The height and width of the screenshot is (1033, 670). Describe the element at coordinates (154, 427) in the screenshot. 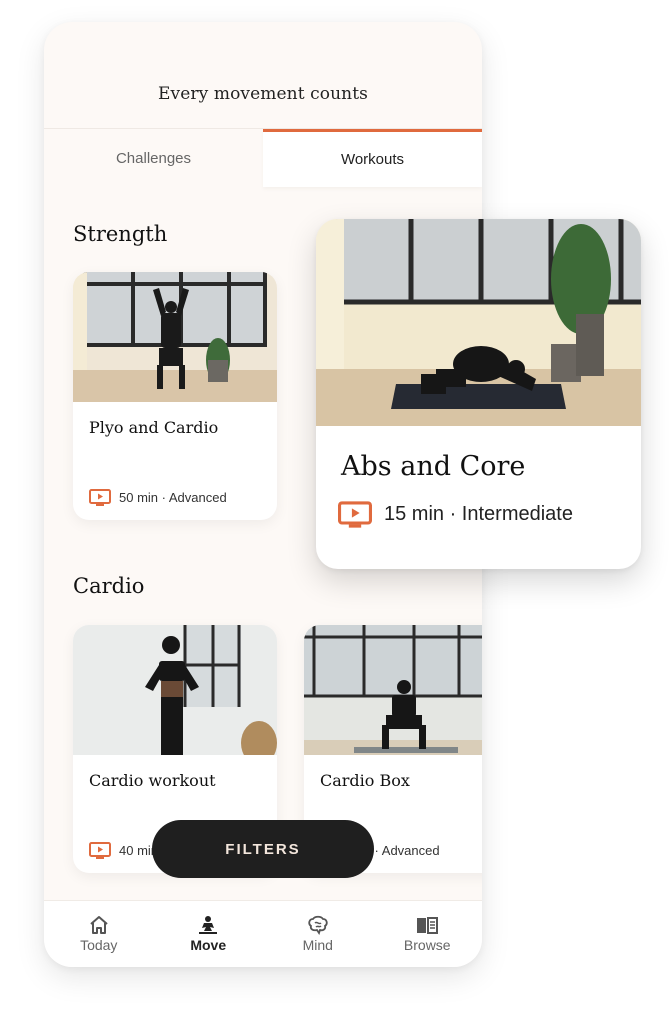

I see `workout-title: Plyo and Cardio` at that location.